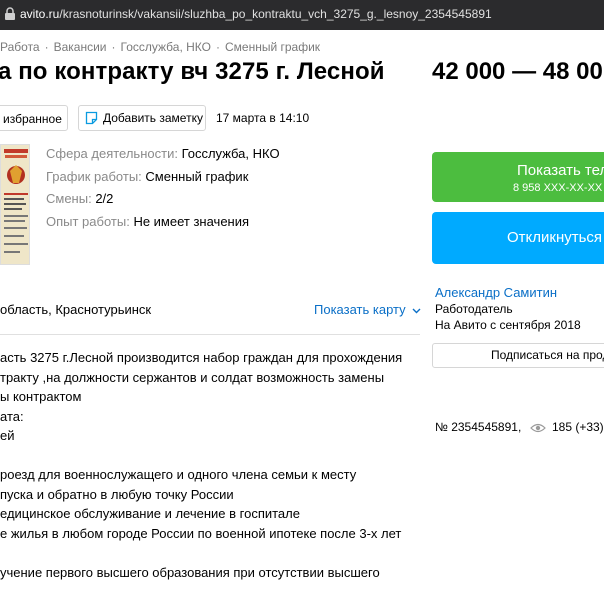 This screenshot has height=604, width=604. What do you see at coordinates (10, 13) in the screenshot?
I see `lock-icon` at bounding box center [10, 13].